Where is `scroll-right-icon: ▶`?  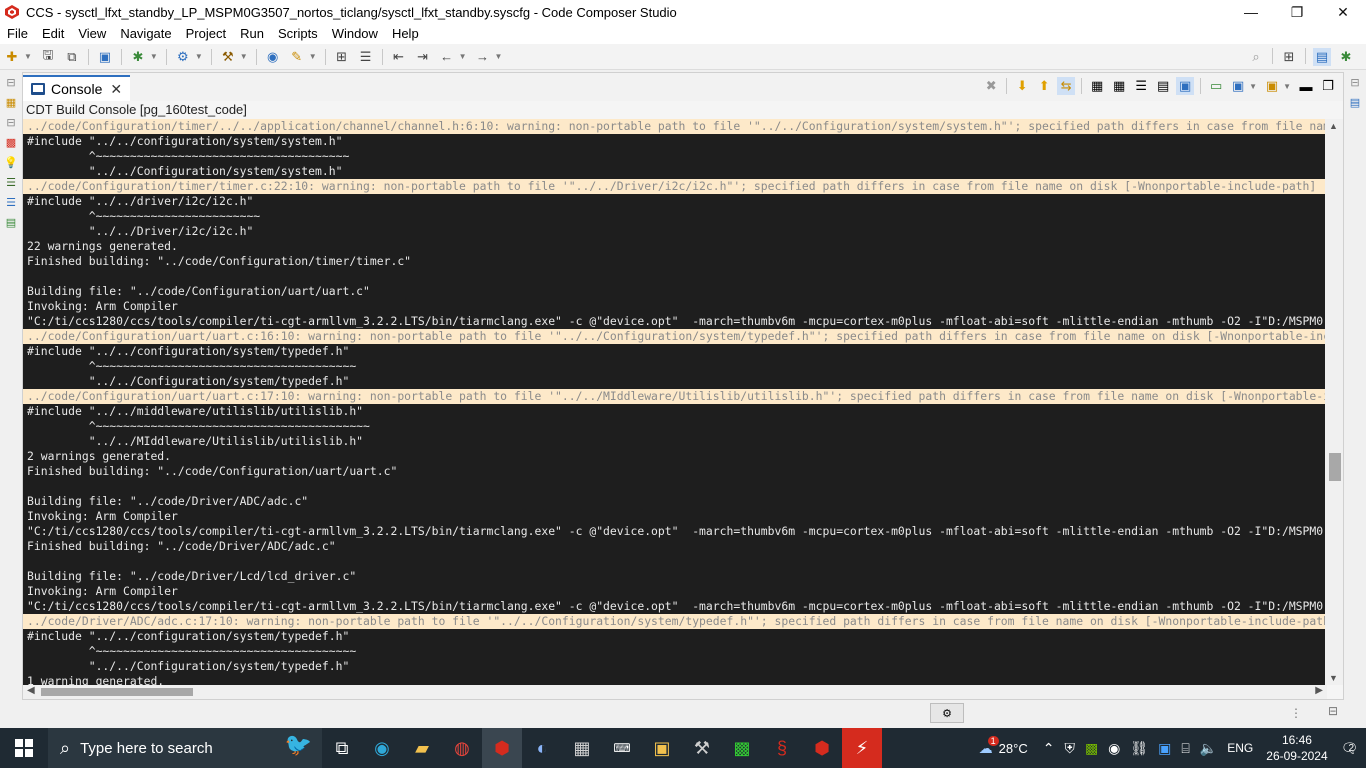 scroll-right-icon: ▶ is located at coordinates (1319, 690).